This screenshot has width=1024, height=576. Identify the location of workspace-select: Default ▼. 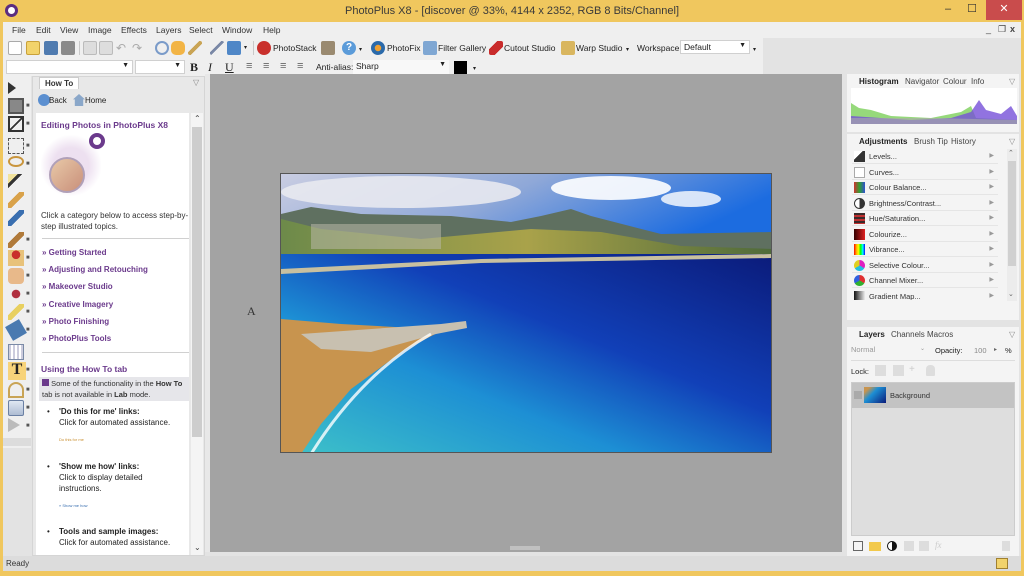
(715, 47).